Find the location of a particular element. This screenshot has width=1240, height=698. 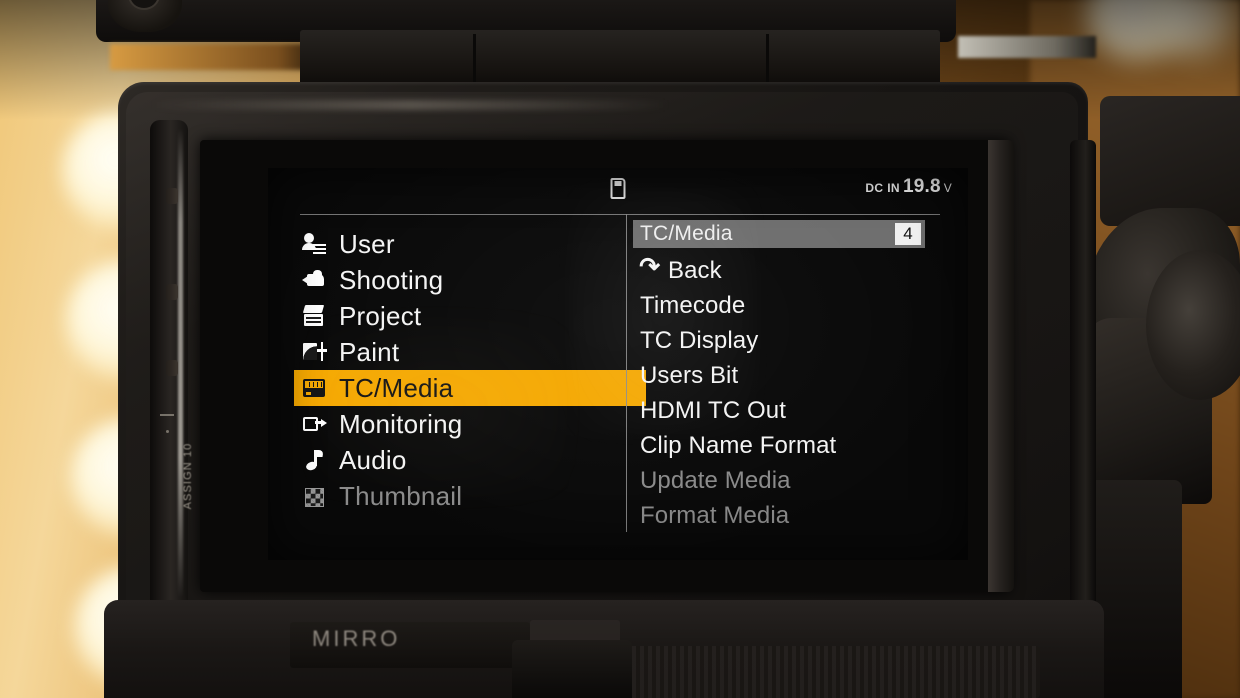

housing-specular-highlight is located at coordinates (410, 105).